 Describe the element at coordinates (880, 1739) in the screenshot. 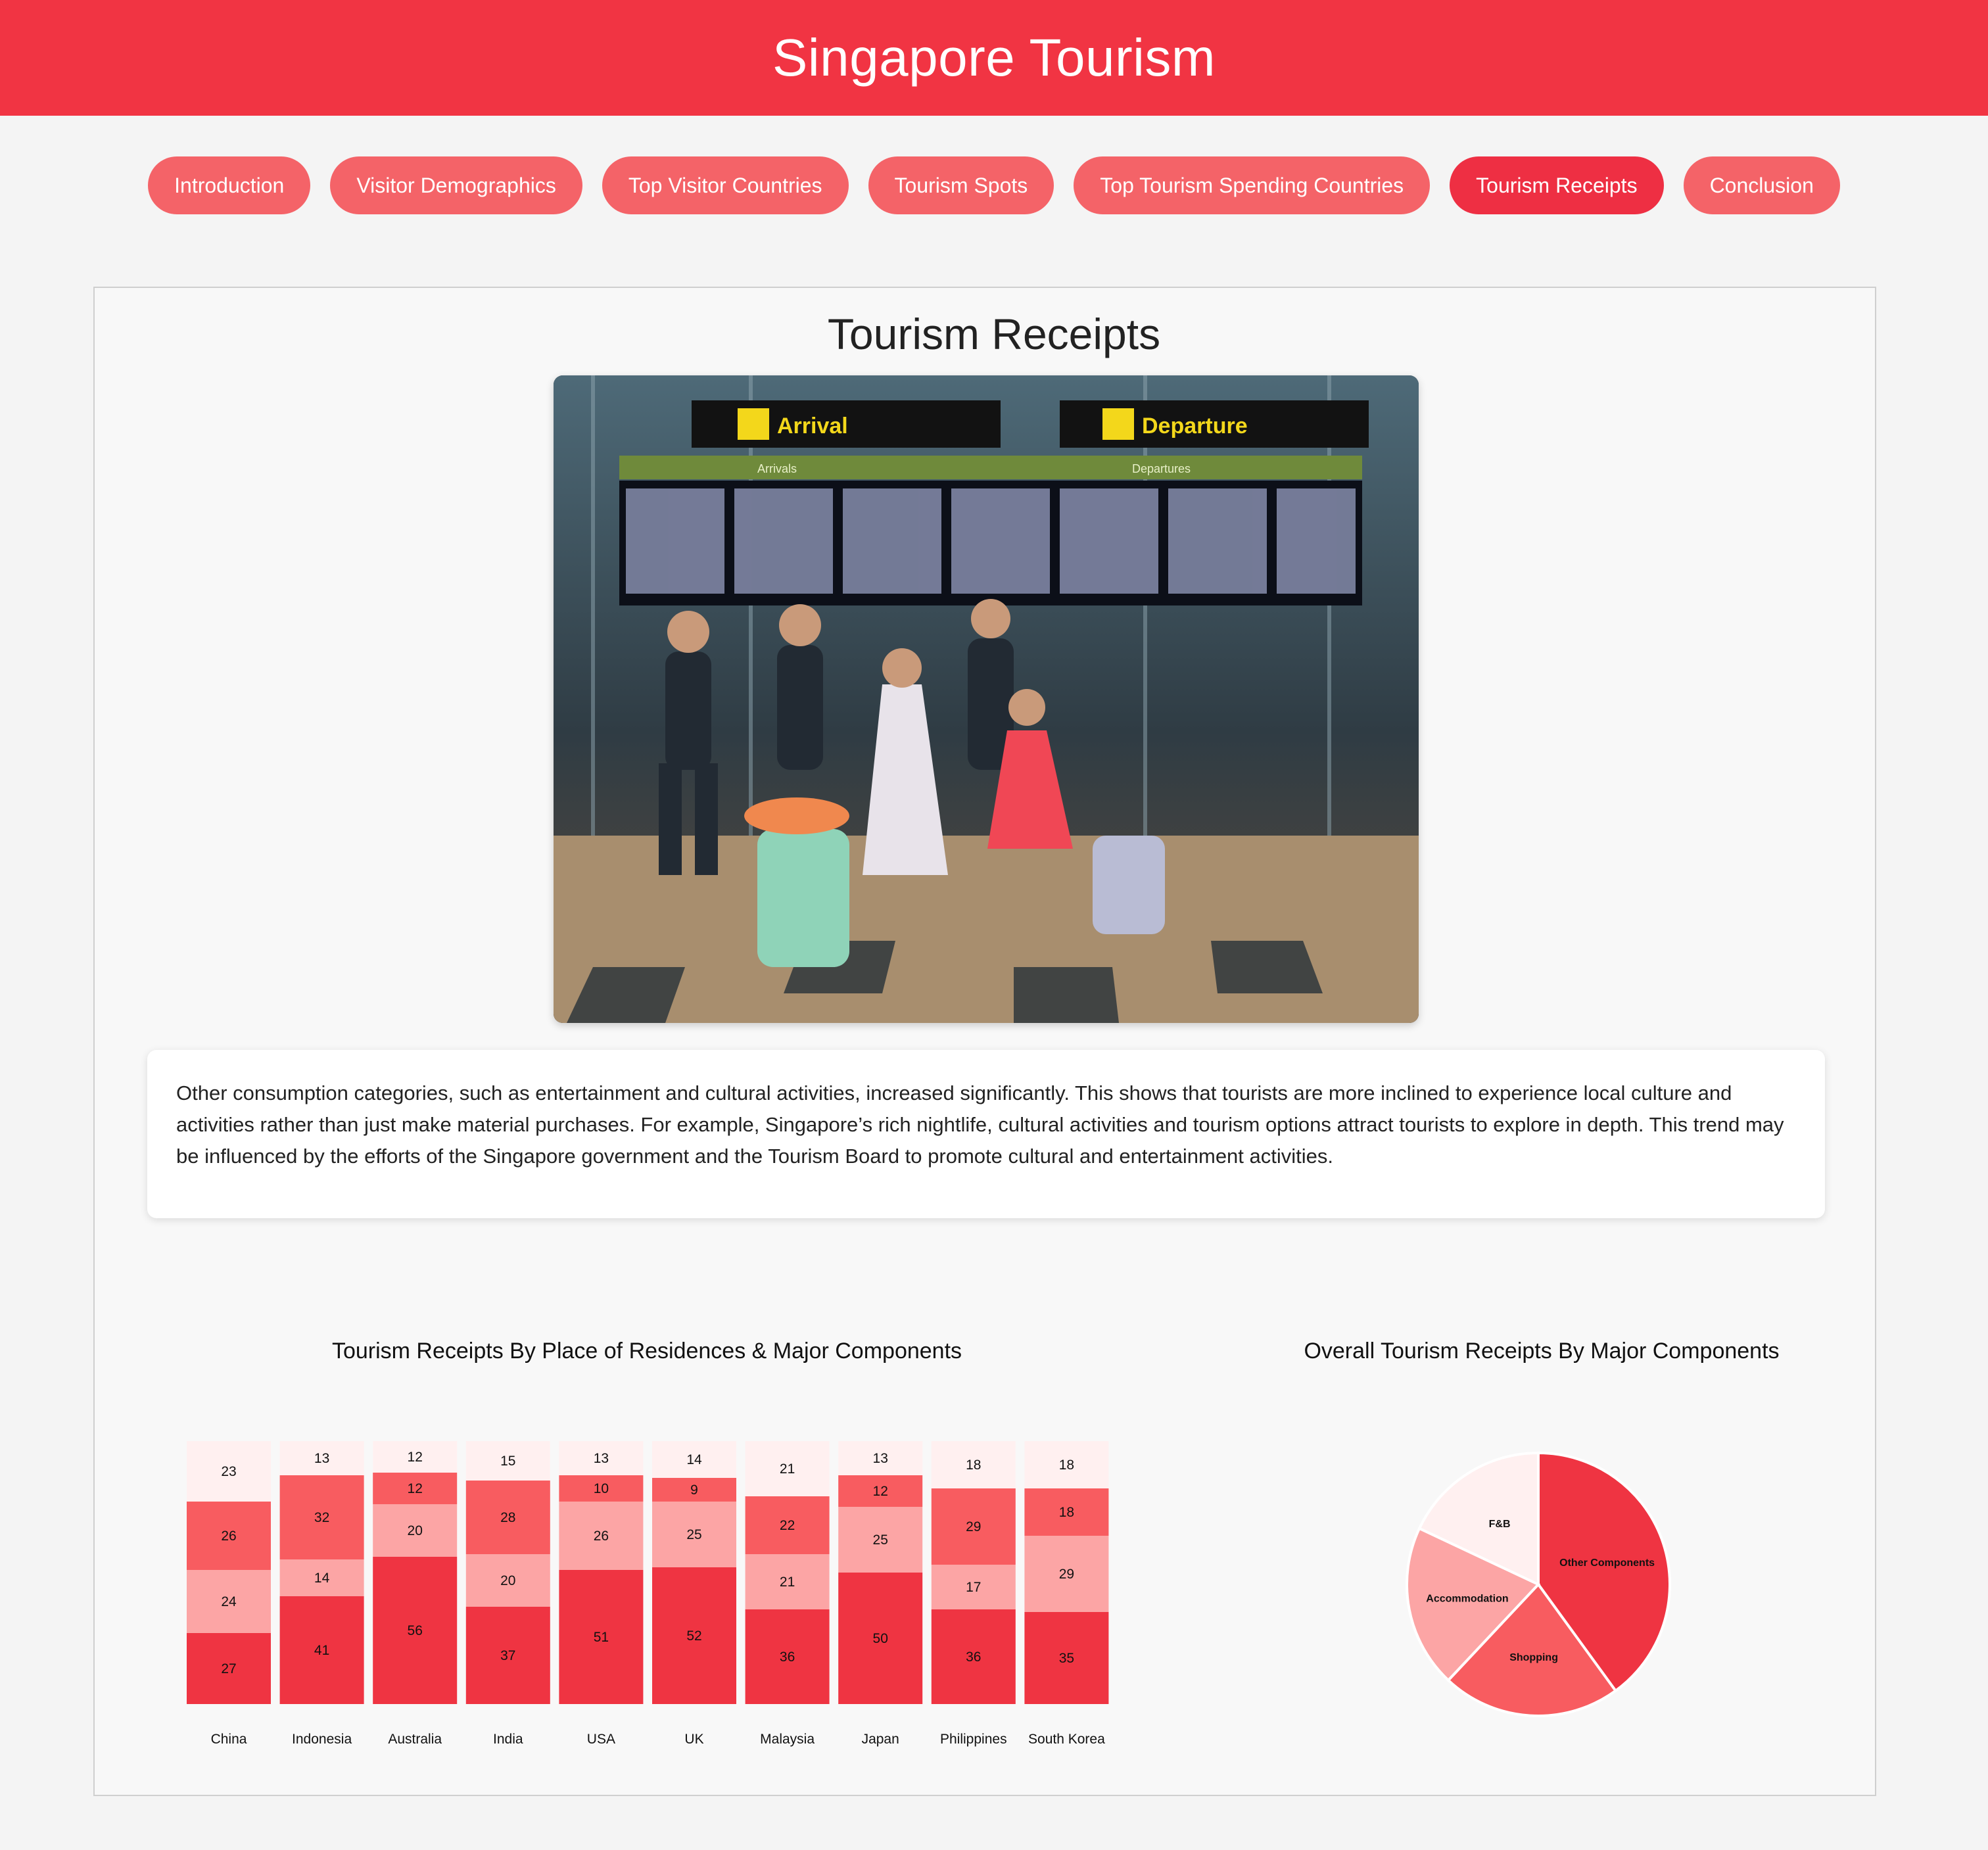

I see `x-tick-label: Japan` at that location.